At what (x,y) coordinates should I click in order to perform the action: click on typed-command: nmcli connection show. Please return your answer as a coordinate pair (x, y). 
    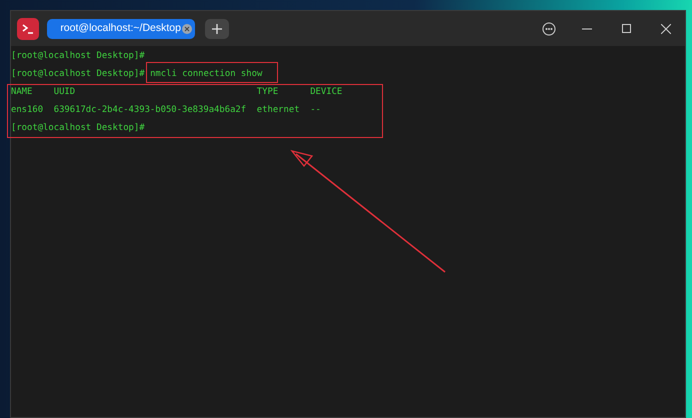
    Looking at the image, I should click on (206, 74).